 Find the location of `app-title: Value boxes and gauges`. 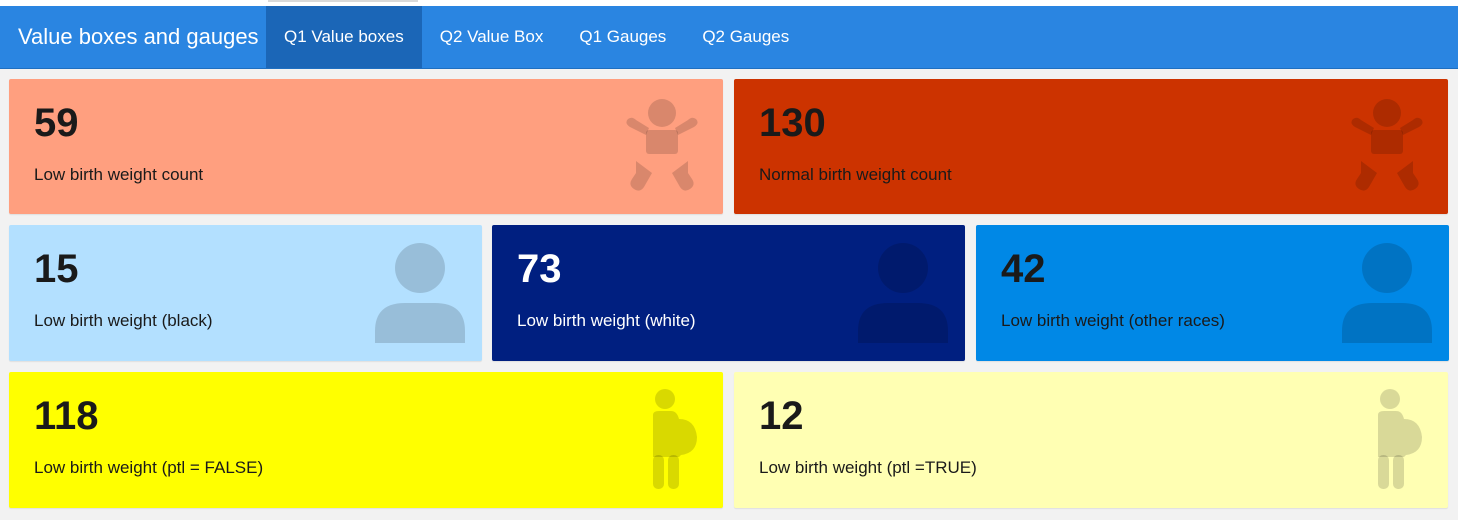

app-title: Value boxes and gauges is located at coordinates (138, 36).